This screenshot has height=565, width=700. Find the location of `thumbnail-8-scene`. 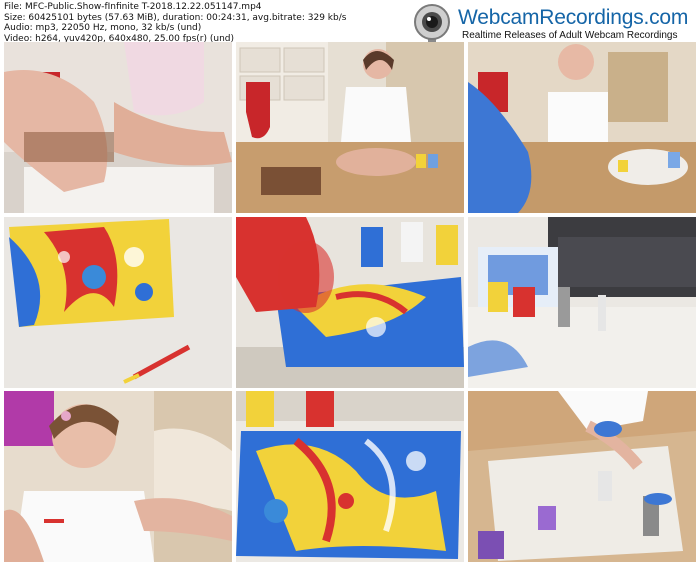

thumbnail-8-scene is located at coordinates (350, 476).